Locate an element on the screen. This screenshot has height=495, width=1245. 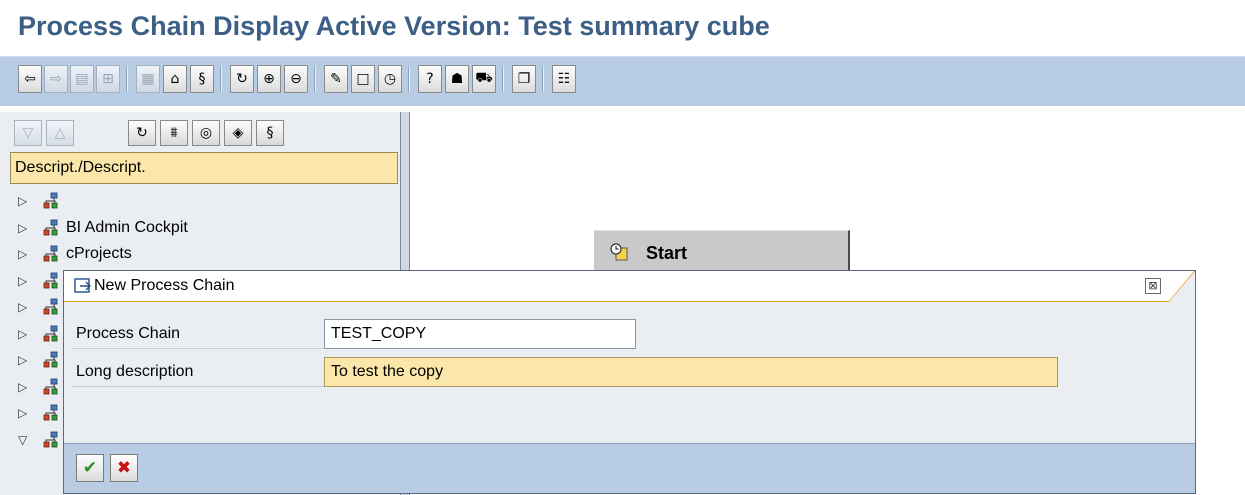
view-list-button: ▤ is located at coordinates (82, 79).